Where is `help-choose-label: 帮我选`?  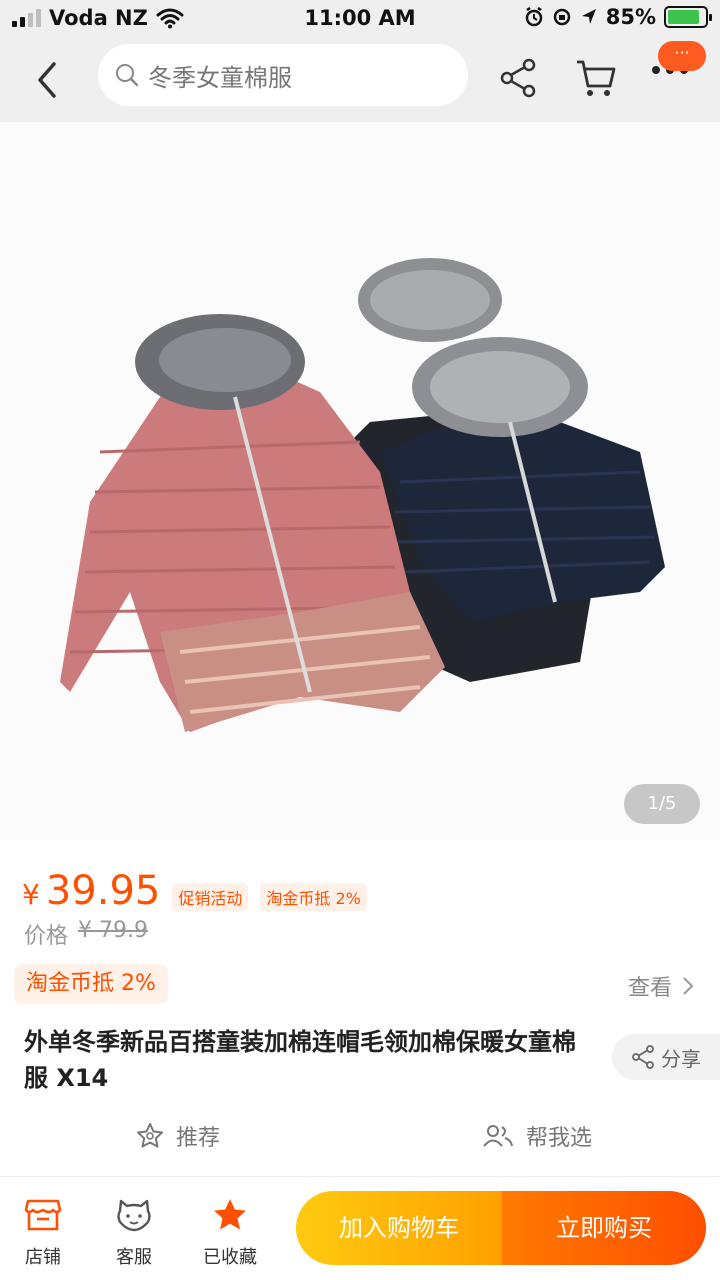
help-choose-label: 帮我选 is located at coordinates (559, 1138).